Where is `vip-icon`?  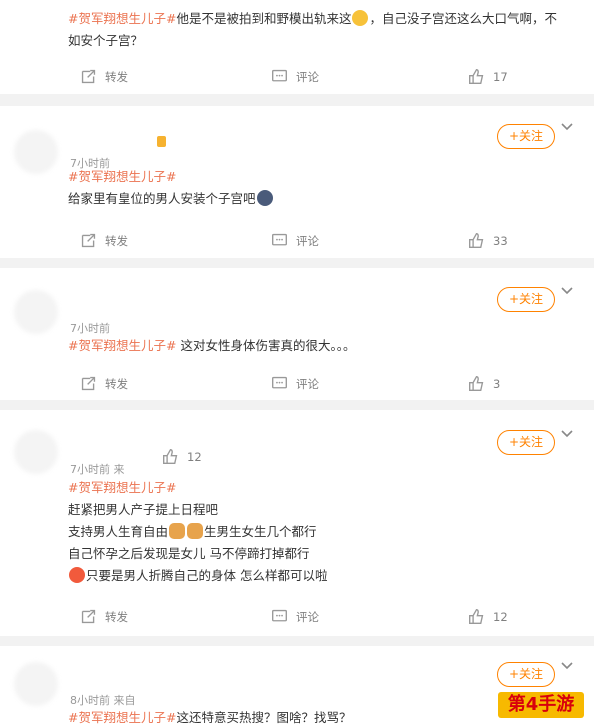 vip-icon is located at coordinates (161, 141).